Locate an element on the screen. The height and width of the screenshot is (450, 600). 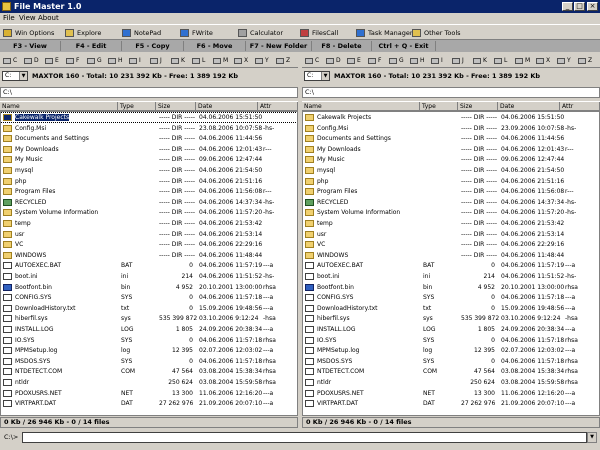
f5-copy-button: F5 - Copy is located at coordinates (153, 46).